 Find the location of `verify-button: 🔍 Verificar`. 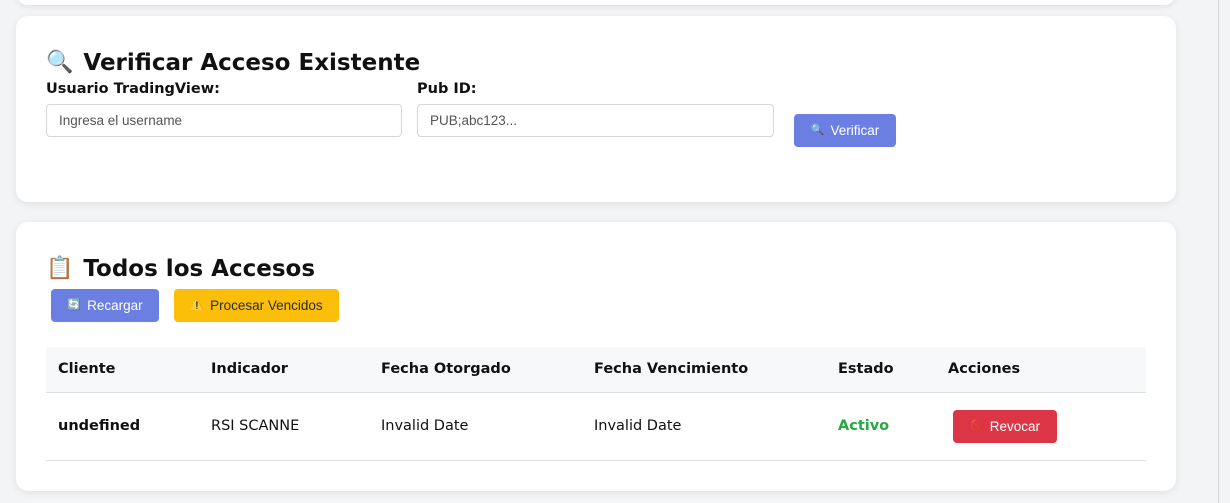

verify-button: 🔍 Verificar is located at coordinates (845, 130).